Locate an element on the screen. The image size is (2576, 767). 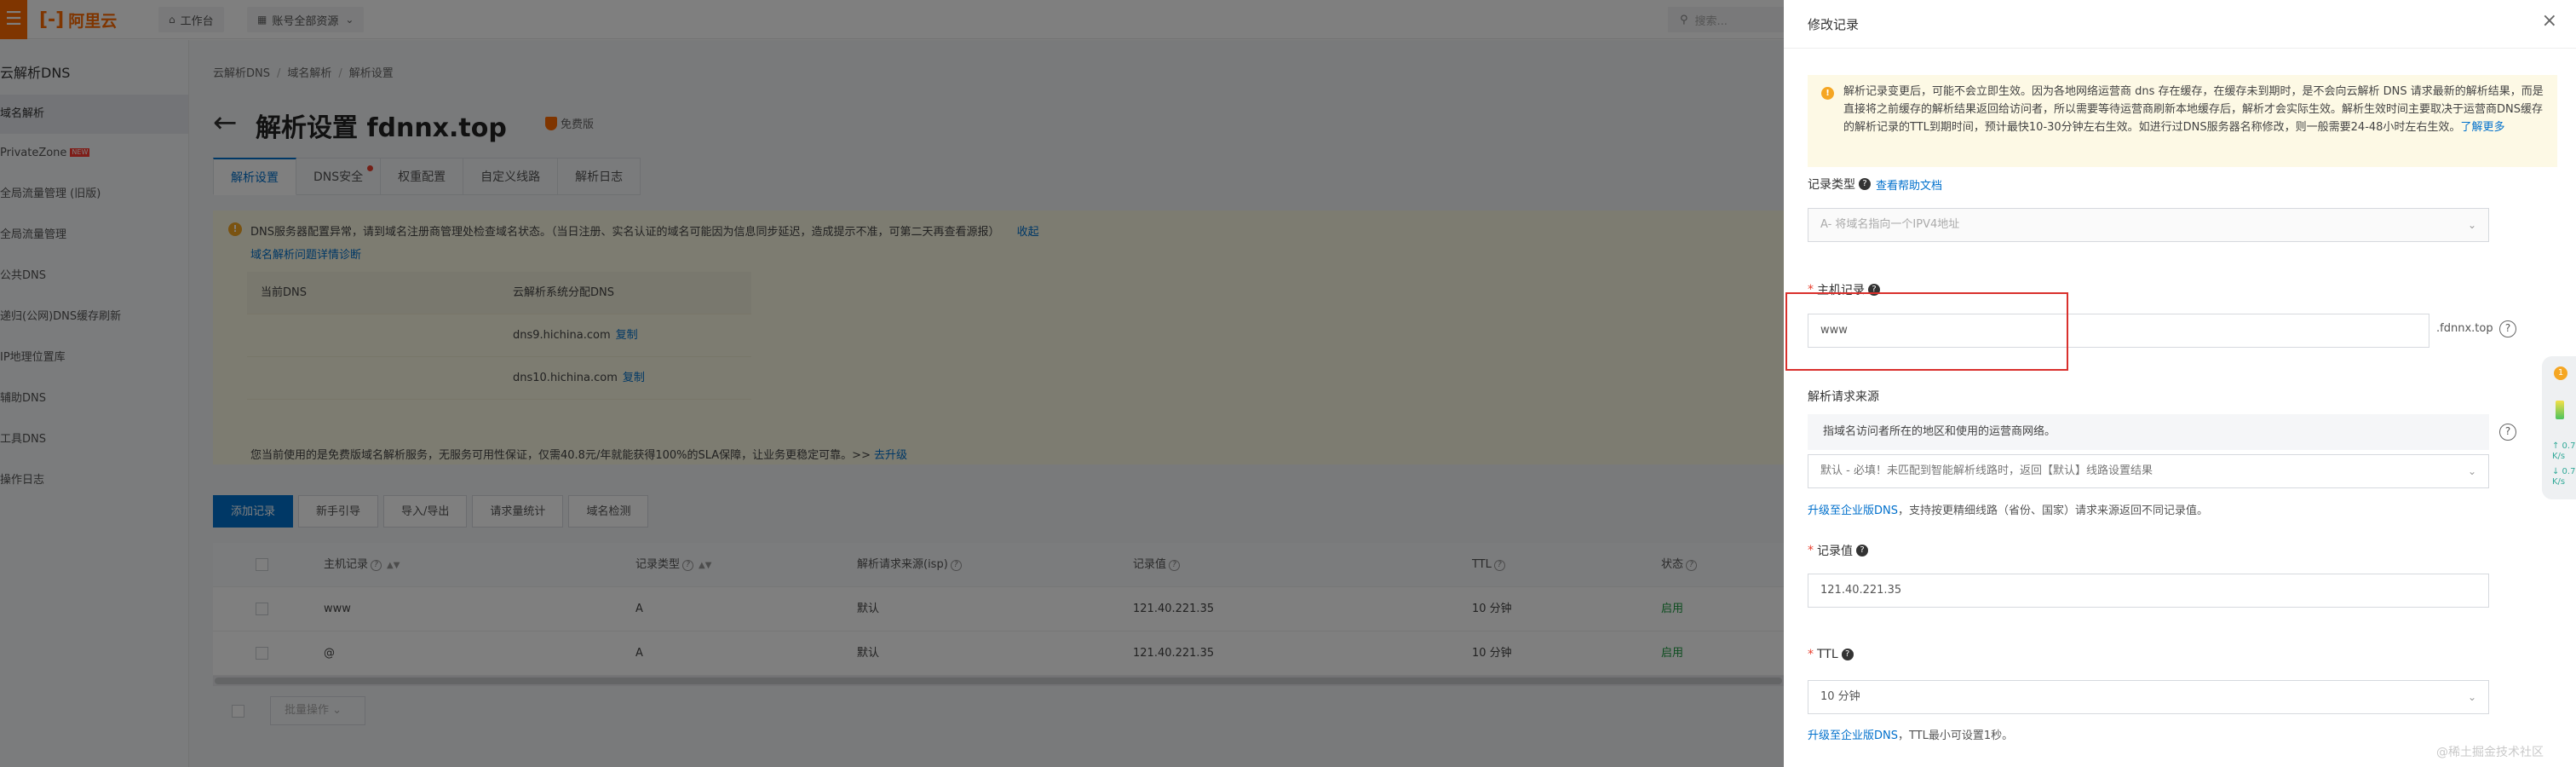
learn-more-link: 了解更多 is located at coordinates (2482, 127).